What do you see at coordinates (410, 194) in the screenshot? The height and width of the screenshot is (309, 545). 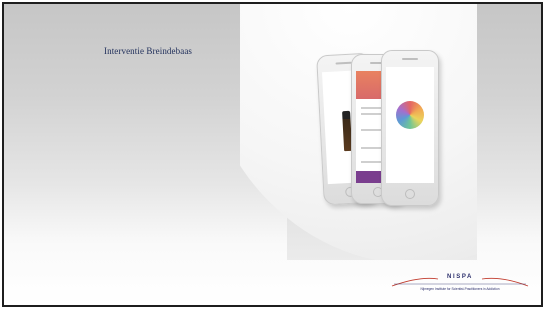 I see `home-button-icon` at bounding box center [410, 194].